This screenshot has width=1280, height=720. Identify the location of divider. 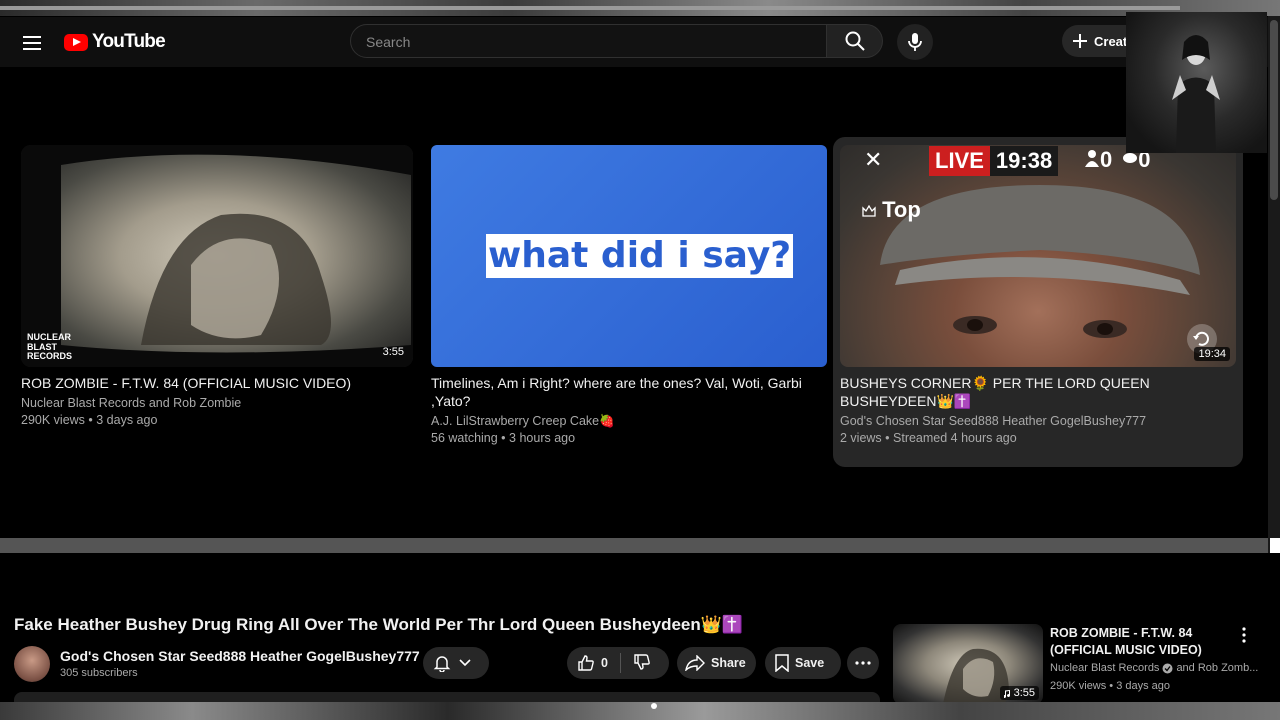
(620, 663).